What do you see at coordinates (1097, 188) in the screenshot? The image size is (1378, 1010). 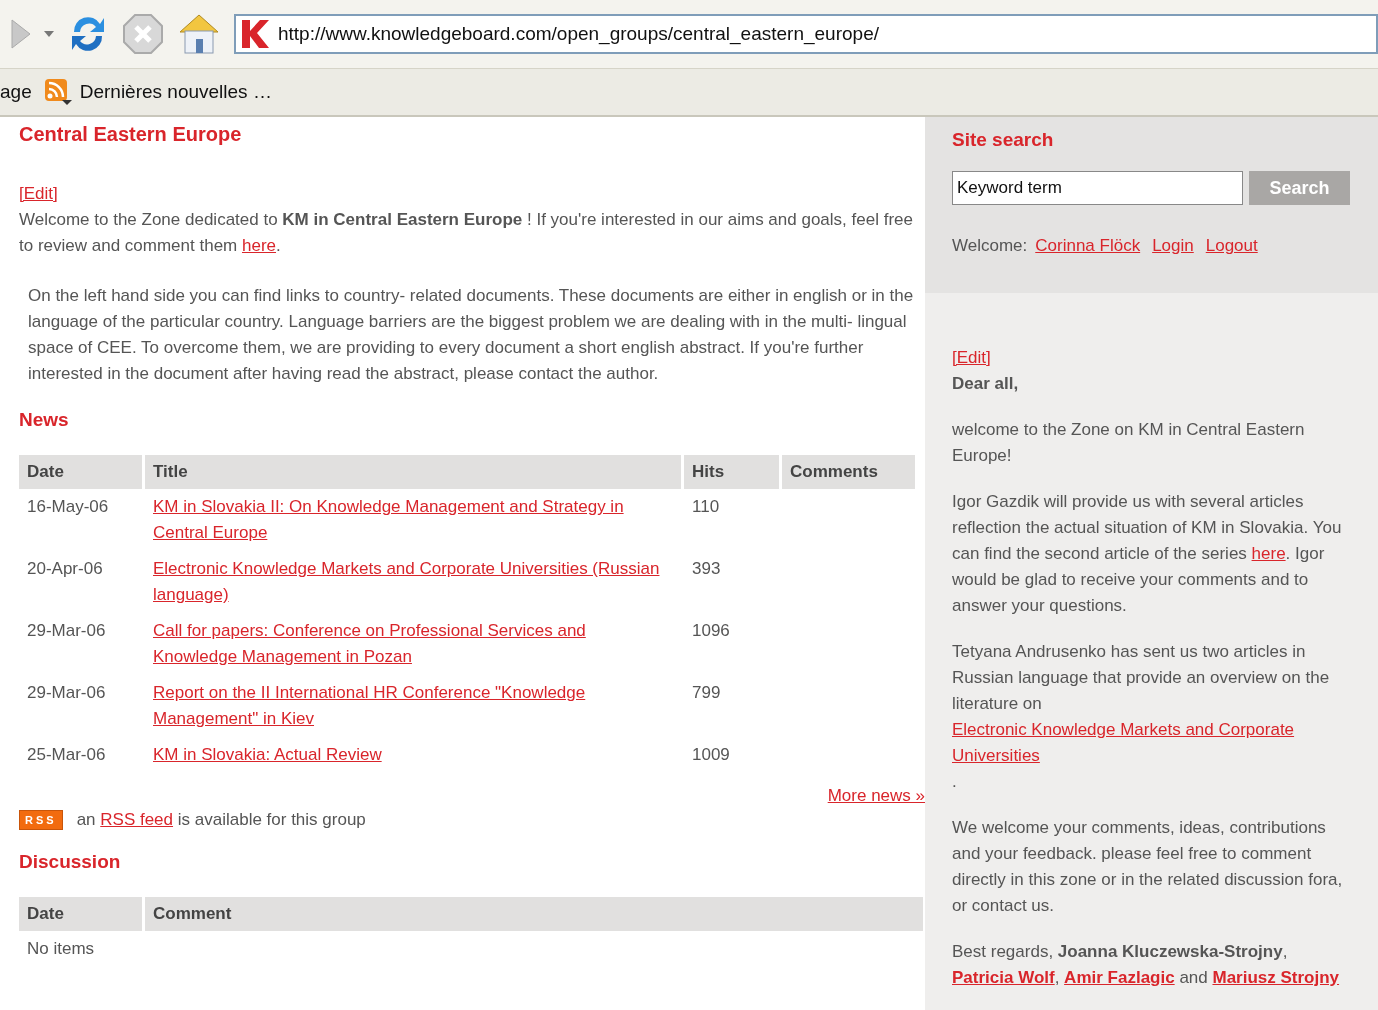 I see `search-field: Keyword term` at bounding box center [1097, 188].